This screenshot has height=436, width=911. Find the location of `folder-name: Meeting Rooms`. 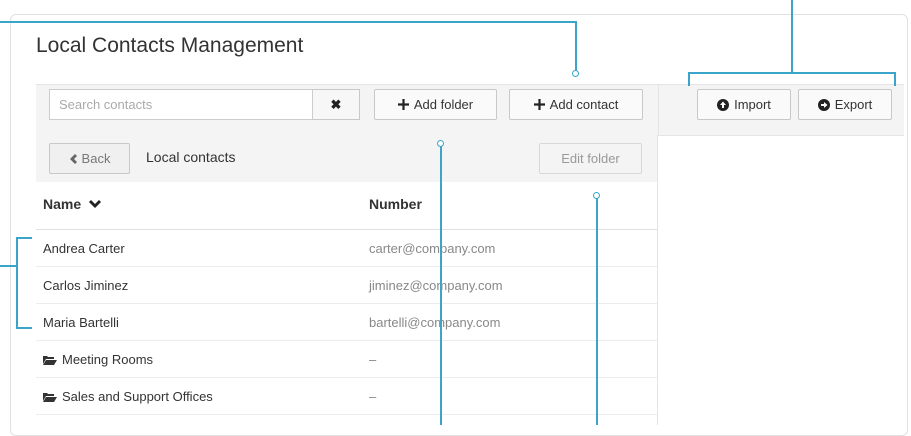

folder-name: Meeting Rooms is located at coordinates (108, 359).